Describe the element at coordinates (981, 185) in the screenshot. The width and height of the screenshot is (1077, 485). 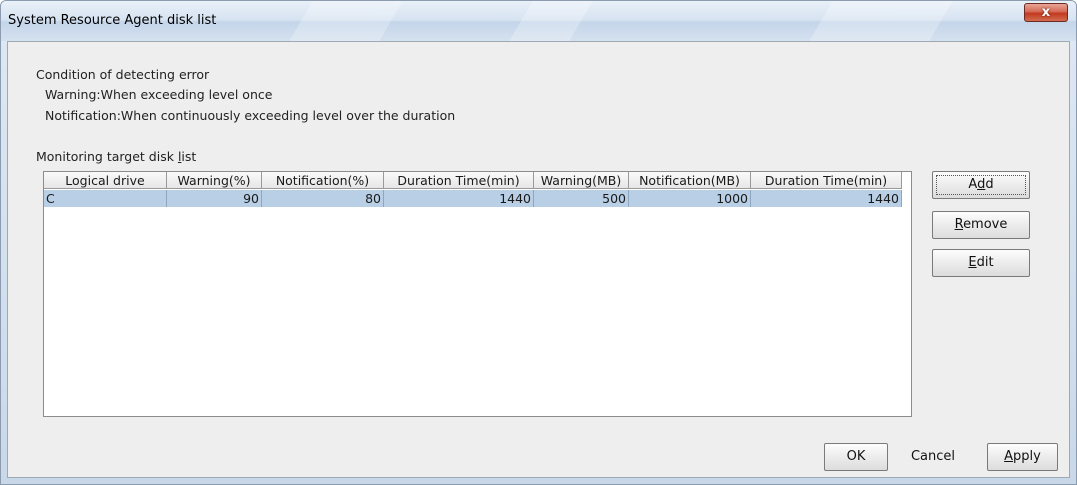
I see `add-button: Add` at that location.